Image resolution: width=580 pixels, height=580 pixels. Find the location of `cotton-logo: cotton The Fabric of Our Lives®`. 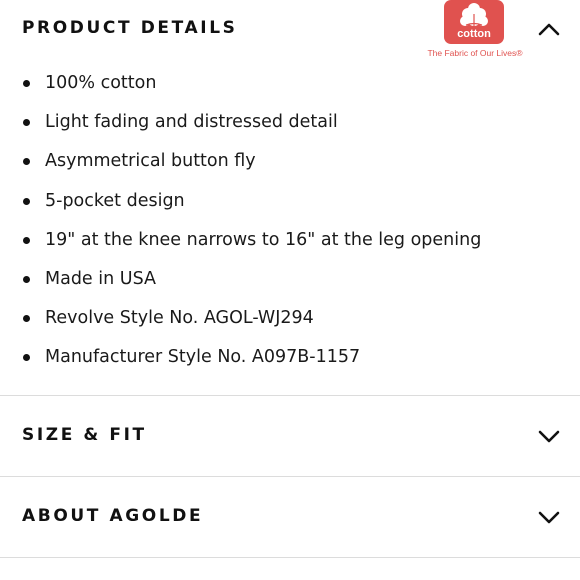

cotton-logo: cotton The Fabric of Our Lives® is located at coordinates (475, 31).